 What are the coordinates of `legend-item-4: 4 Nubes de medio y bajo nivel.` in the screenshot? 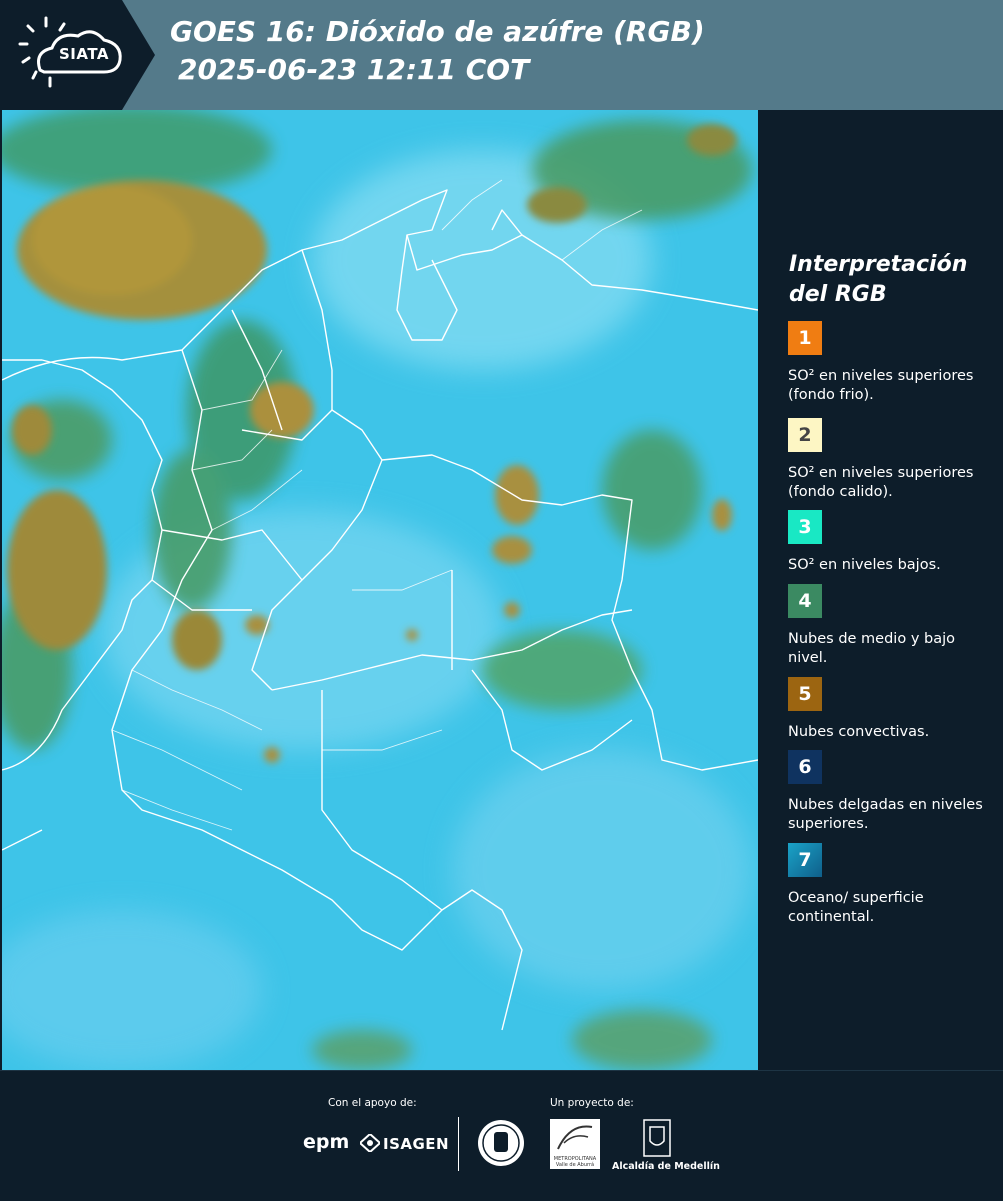 It's located at (893, 626).